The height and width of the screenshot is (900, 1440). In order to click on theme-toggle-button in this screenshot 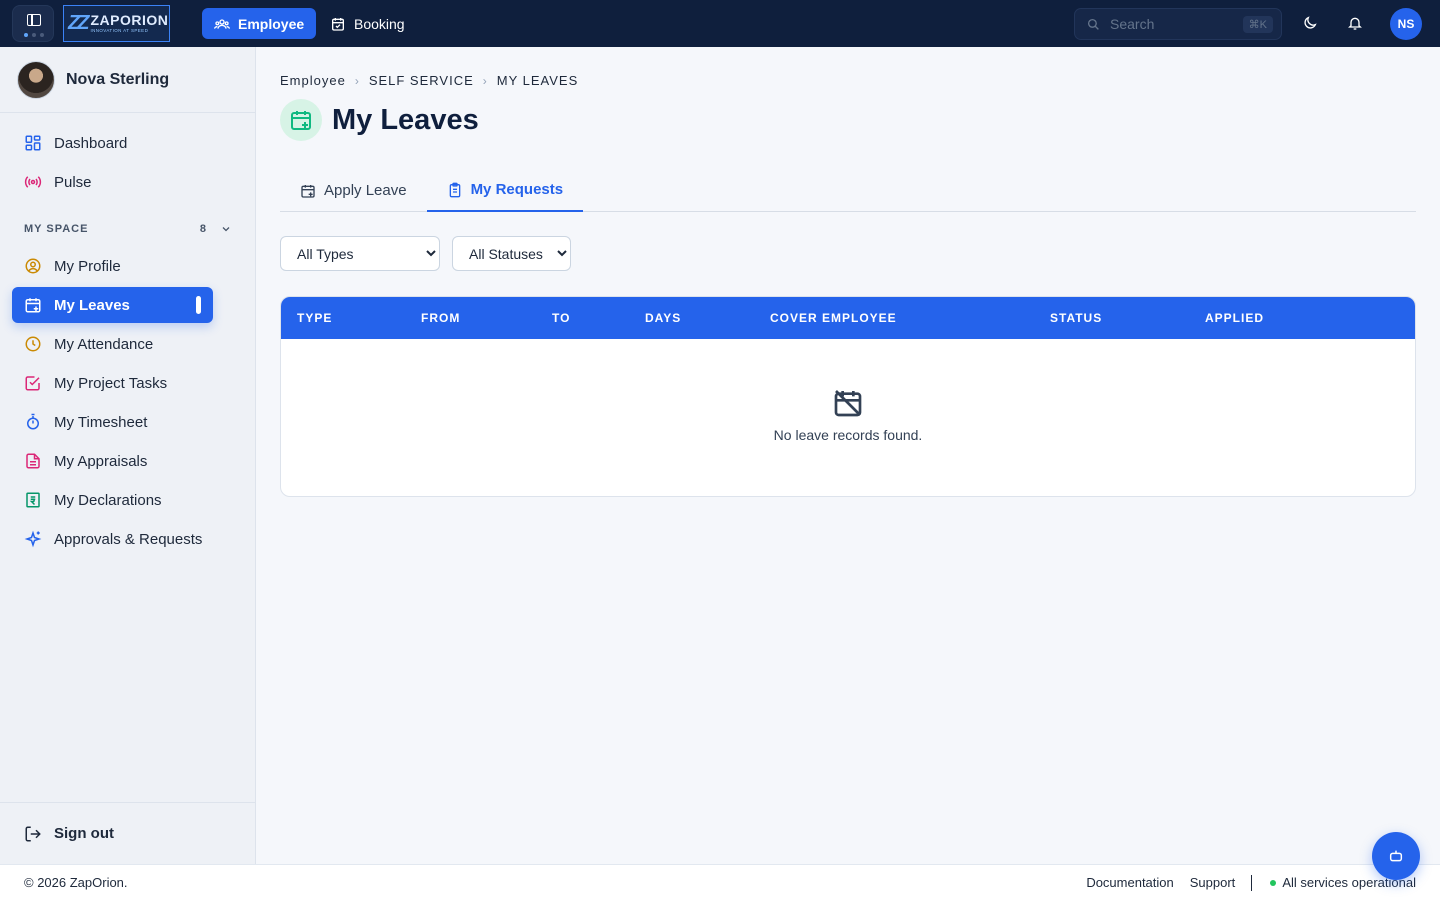, I will do `click(1310, 23)`.